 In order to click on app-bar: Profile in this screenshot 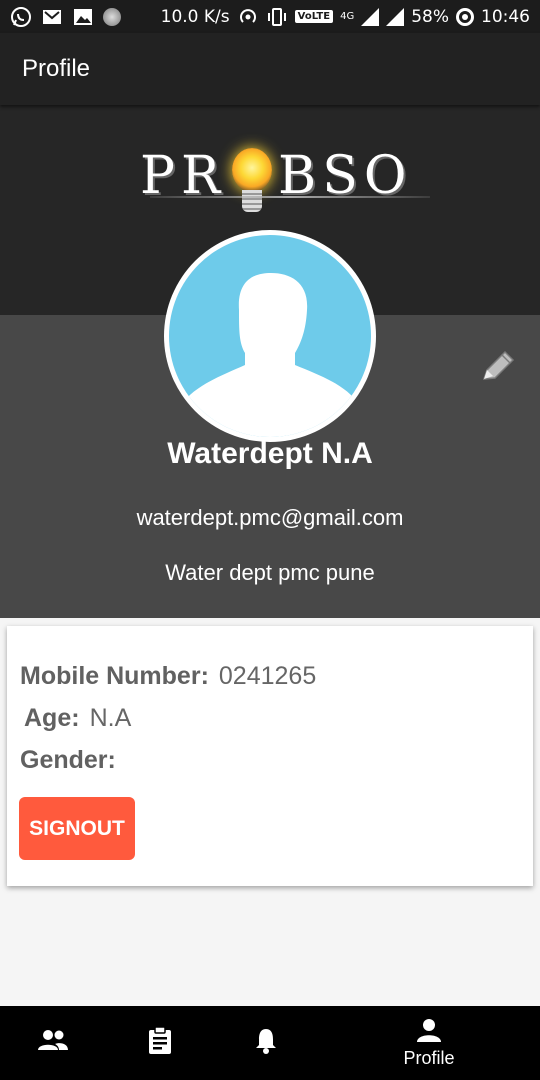, I will do `click(270, 69)`.